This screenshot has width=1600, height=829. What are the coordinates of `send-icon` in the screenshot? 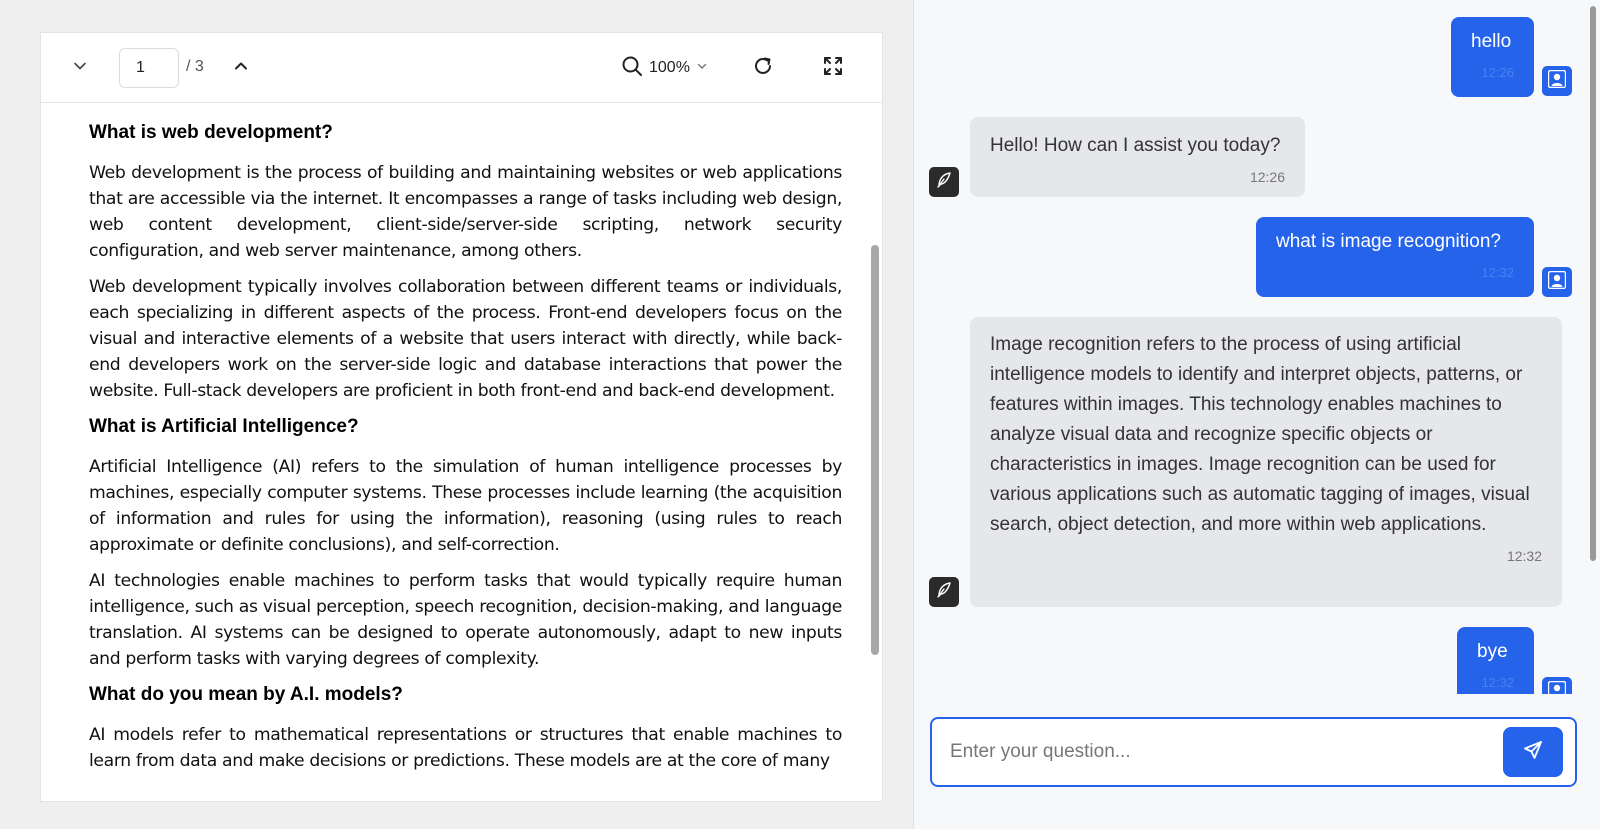 It's located at (1533, 752).